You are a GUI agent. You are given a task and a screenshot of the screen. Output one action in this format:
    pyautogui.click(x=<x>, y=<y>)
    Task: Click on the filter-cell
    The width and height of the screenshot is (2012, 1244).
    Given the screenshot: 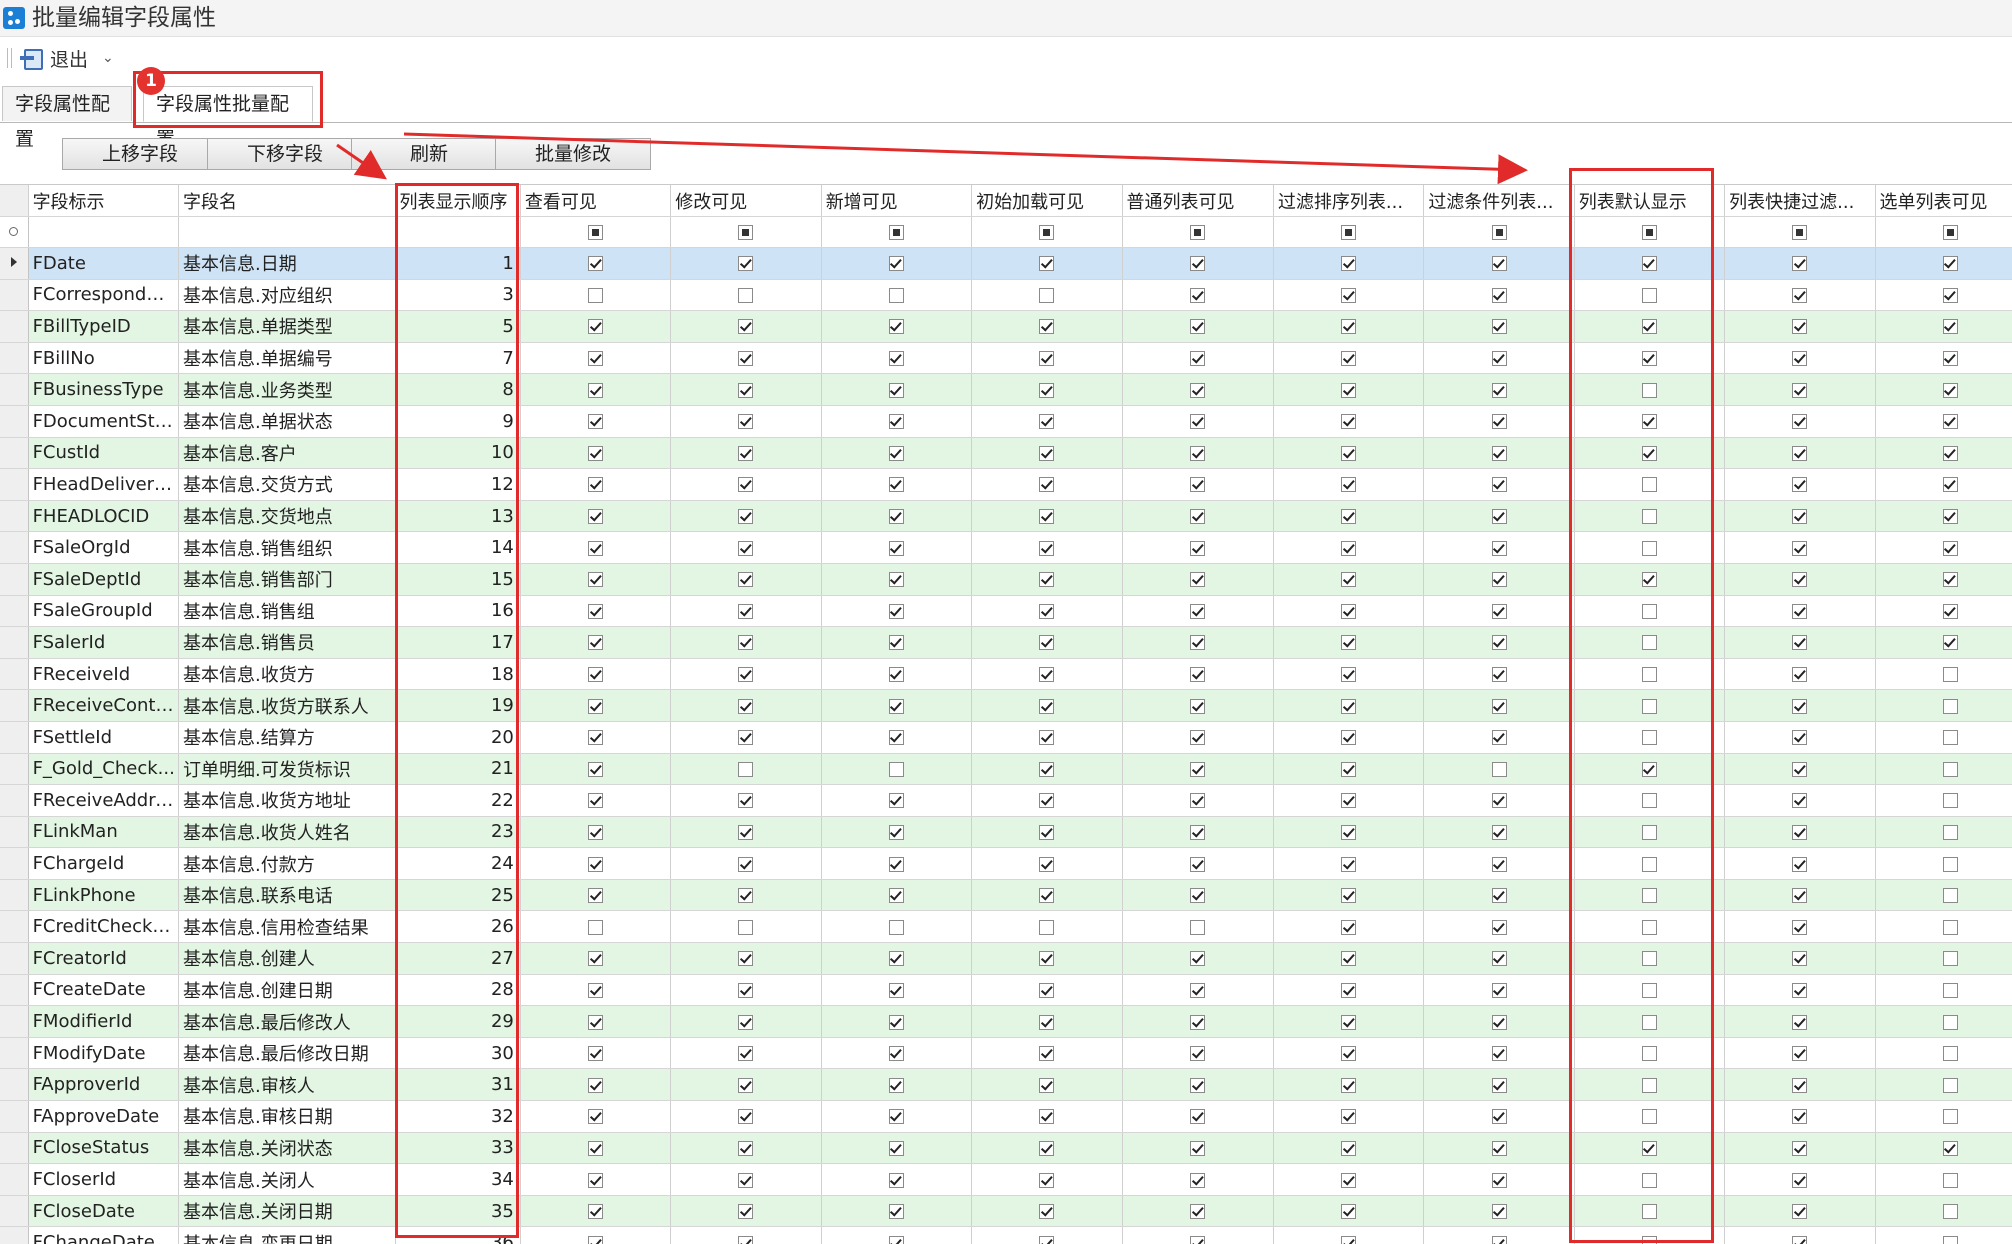 What is the action you would take?
    pyautogui.click(x=458, y=232)
    